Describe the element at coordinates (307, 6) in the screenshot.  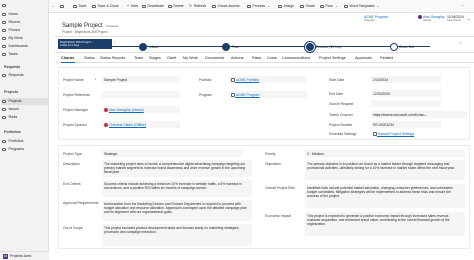
I see `share-button: Share` at that location.